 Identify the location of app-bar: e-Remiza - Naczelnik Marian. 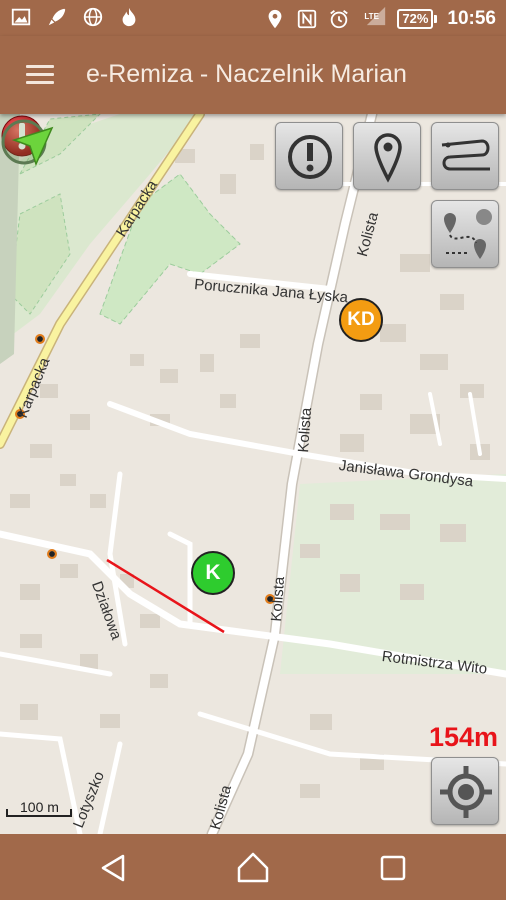
(253, 75).